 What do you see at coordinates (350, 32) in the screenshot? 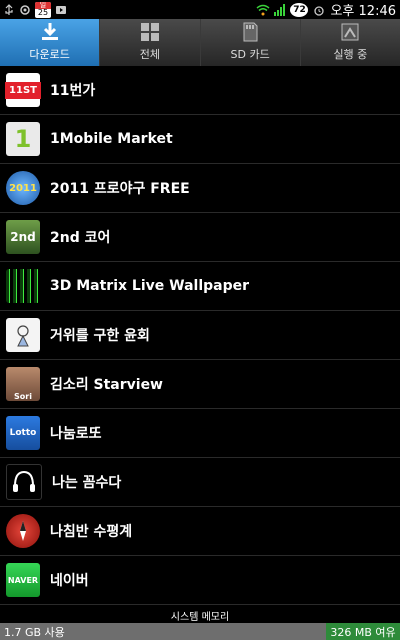
I see `running-icon` at bounding box center [350, 32].